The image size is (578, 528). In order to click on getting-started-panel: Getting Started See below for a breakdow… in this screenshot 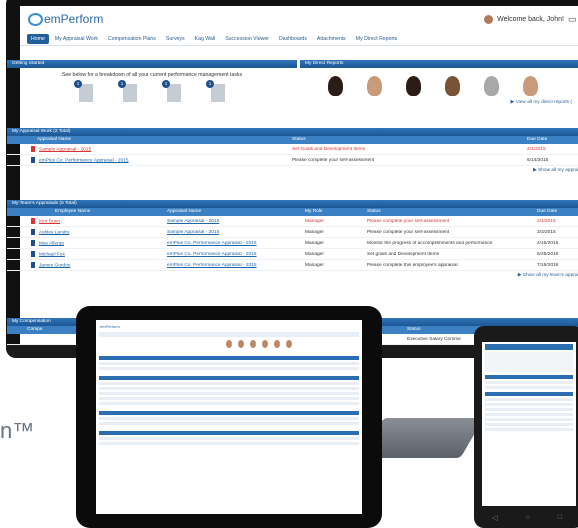, I will do `click(152, 89)`.